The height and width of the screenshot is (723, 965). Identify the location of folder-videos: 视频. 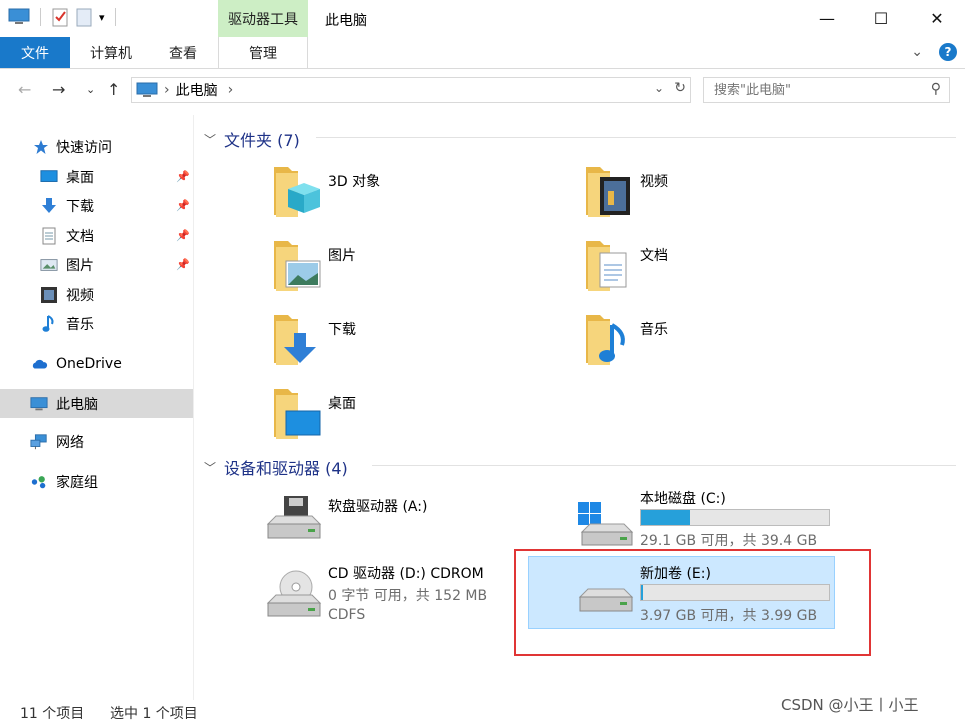
(734, 196).